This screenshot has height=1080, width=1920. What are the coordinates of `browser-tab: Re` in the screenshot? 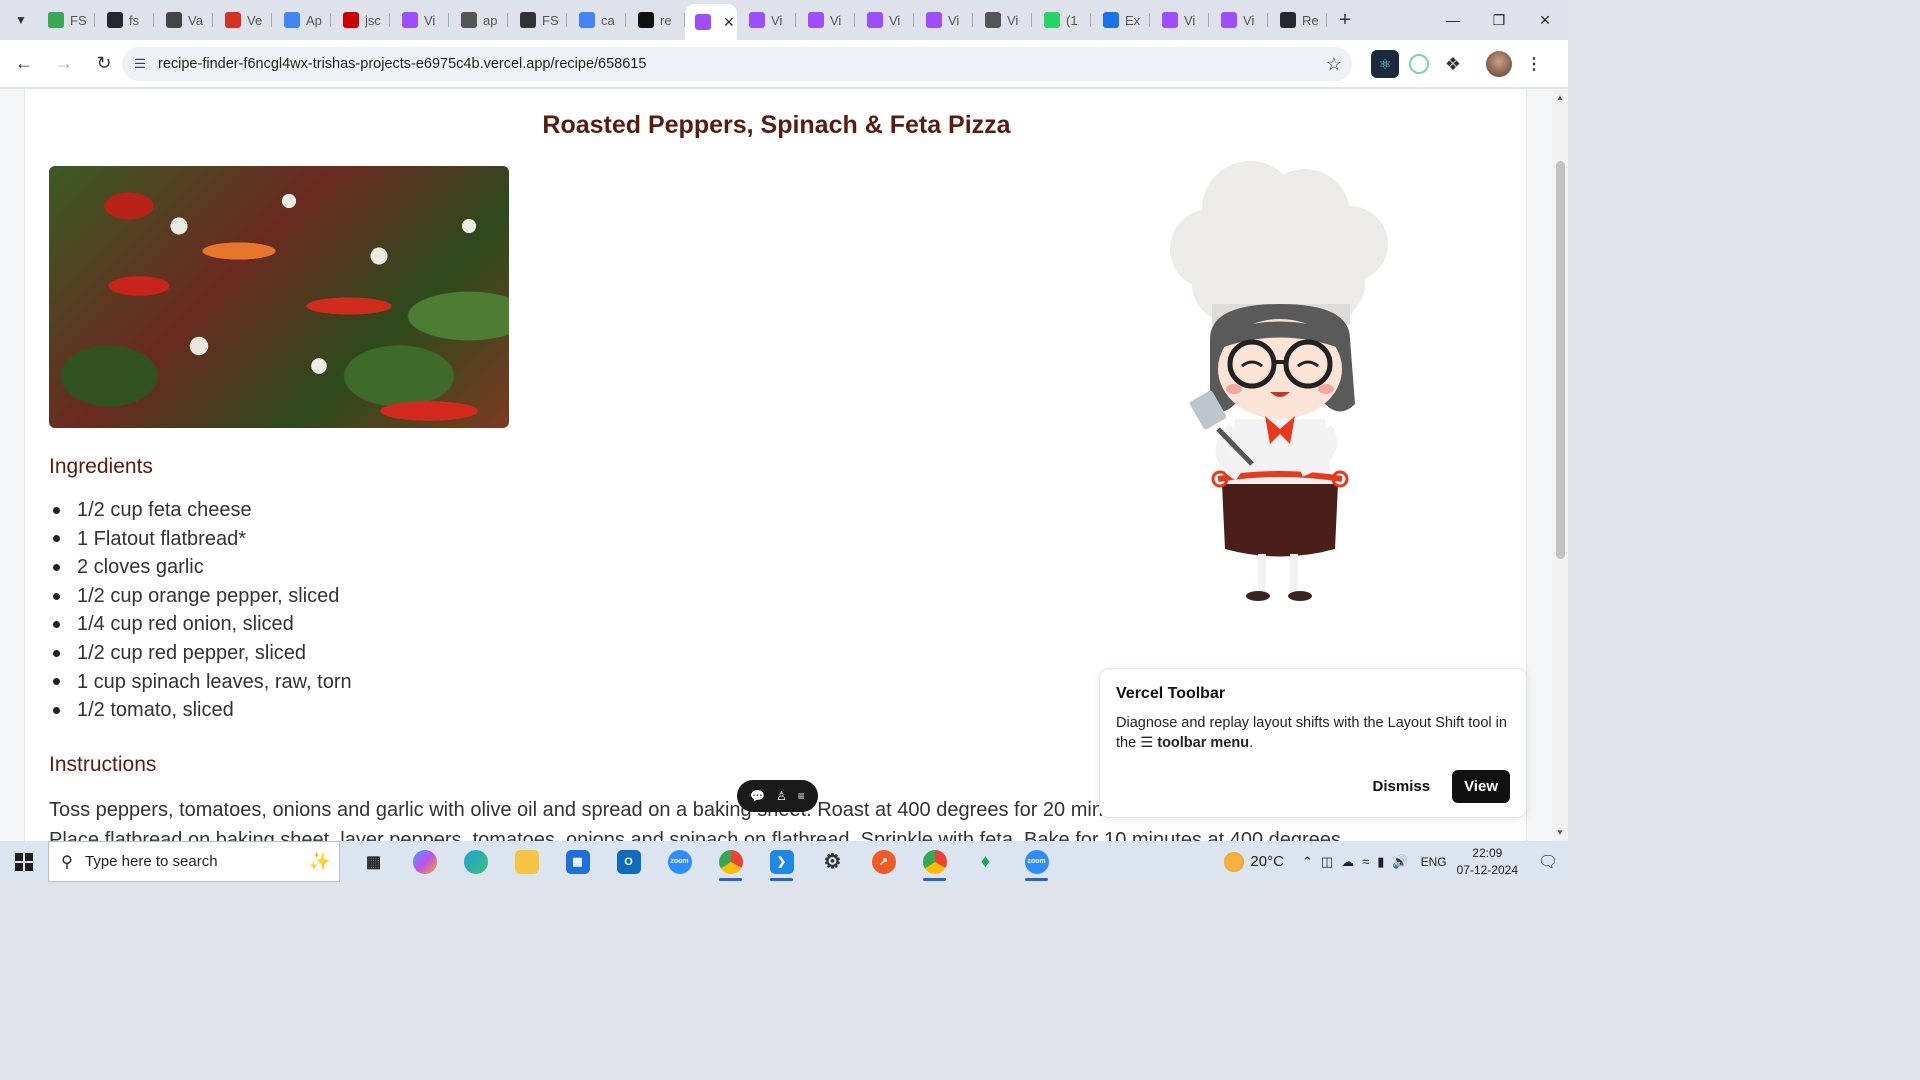 It's located at (1297, 20).